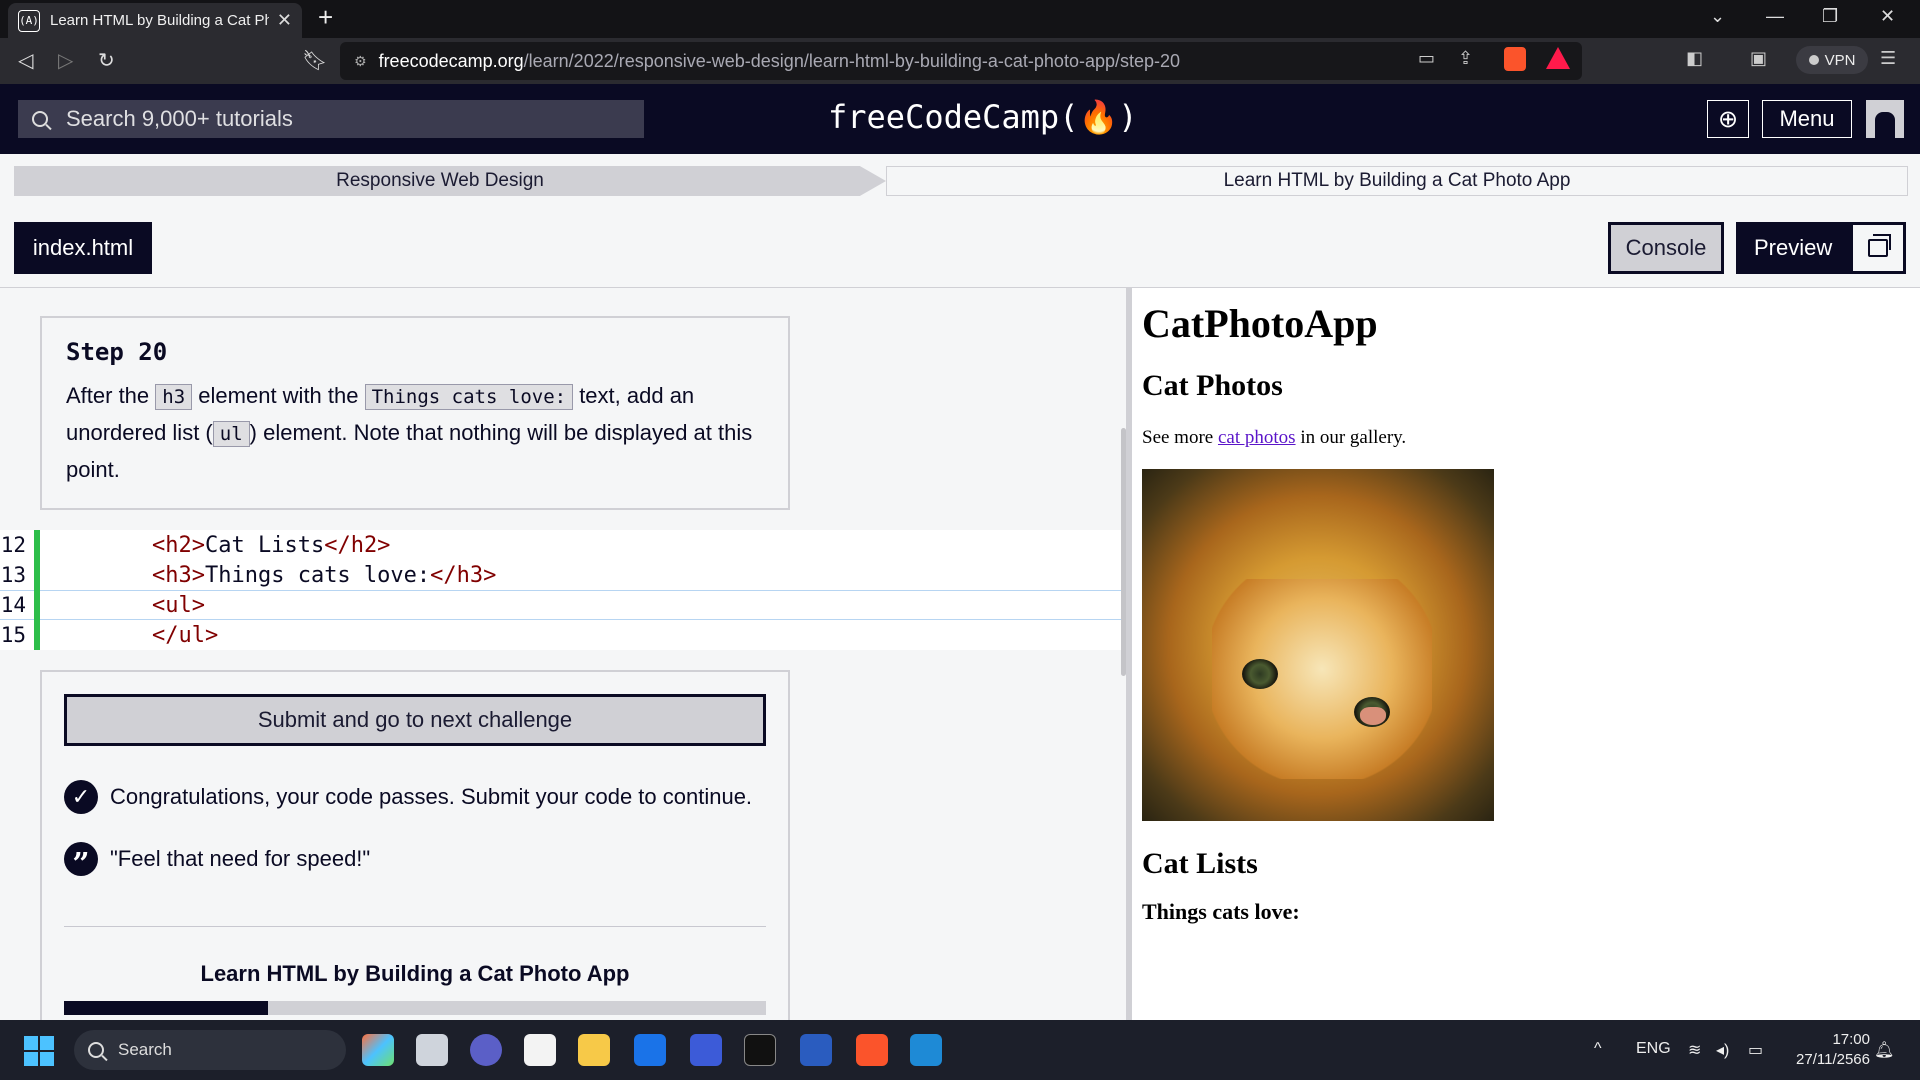 The height and width of the screenshot is (1080, 1920). What do you see at coordinates (1694, 58) in the screenshot?
I see `sidebar-icon: ◧` at bounding box center [1694, 58].